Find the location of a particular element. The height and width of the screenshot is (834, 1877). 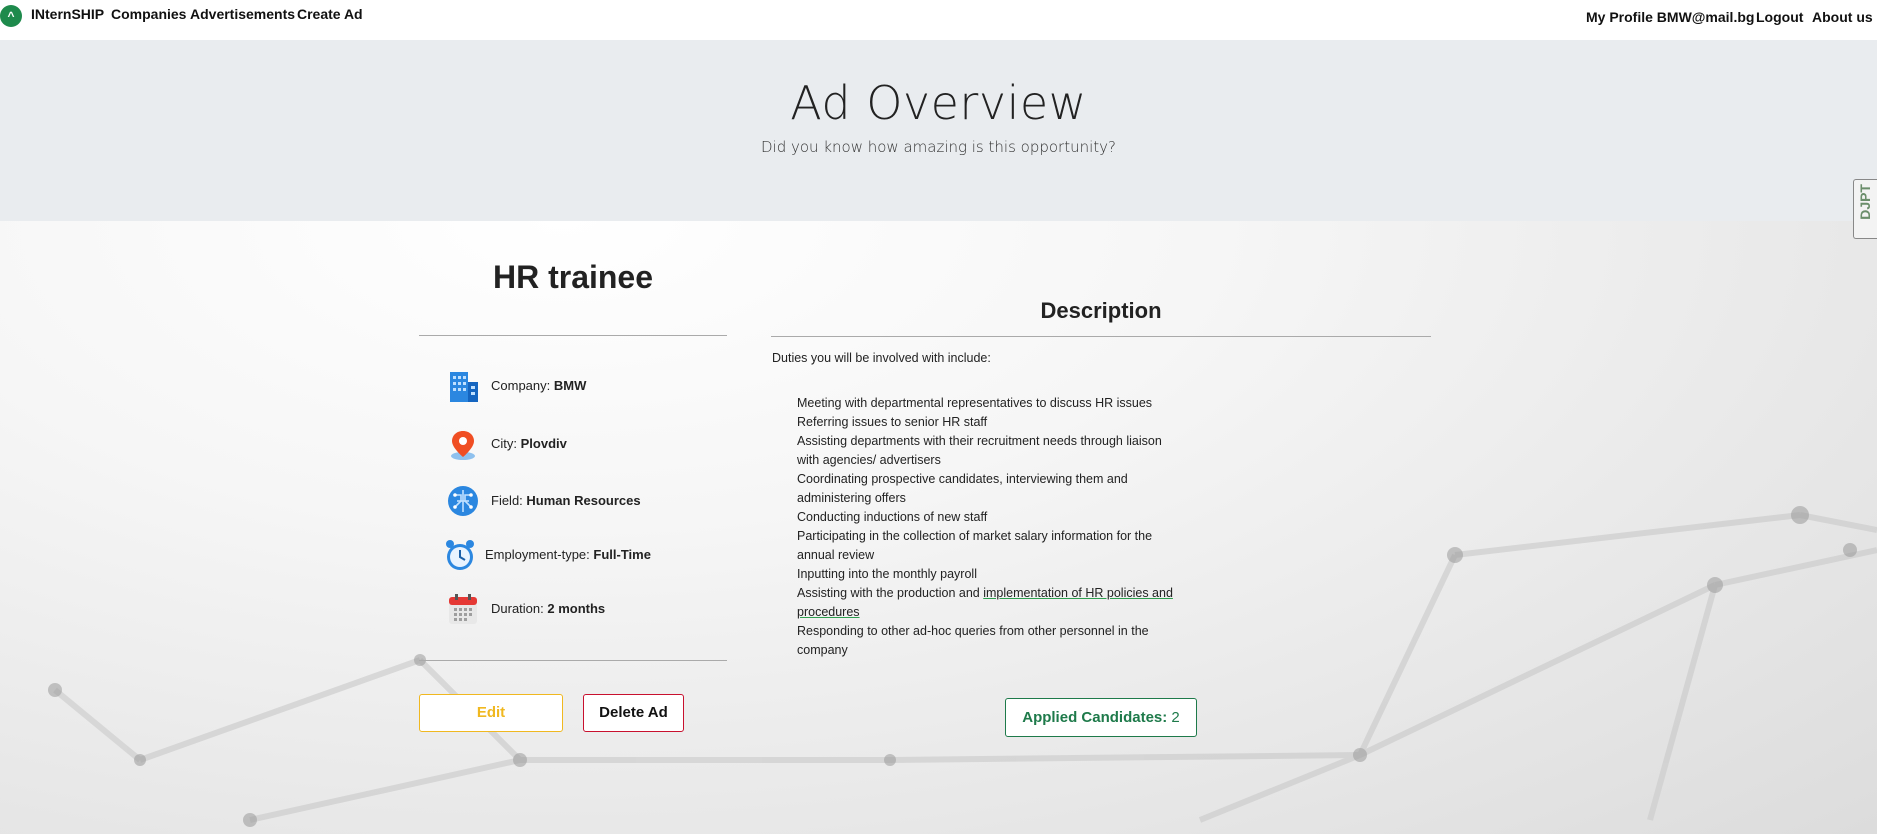

ad-title: HR trainee is located at coordinates (573, 277).